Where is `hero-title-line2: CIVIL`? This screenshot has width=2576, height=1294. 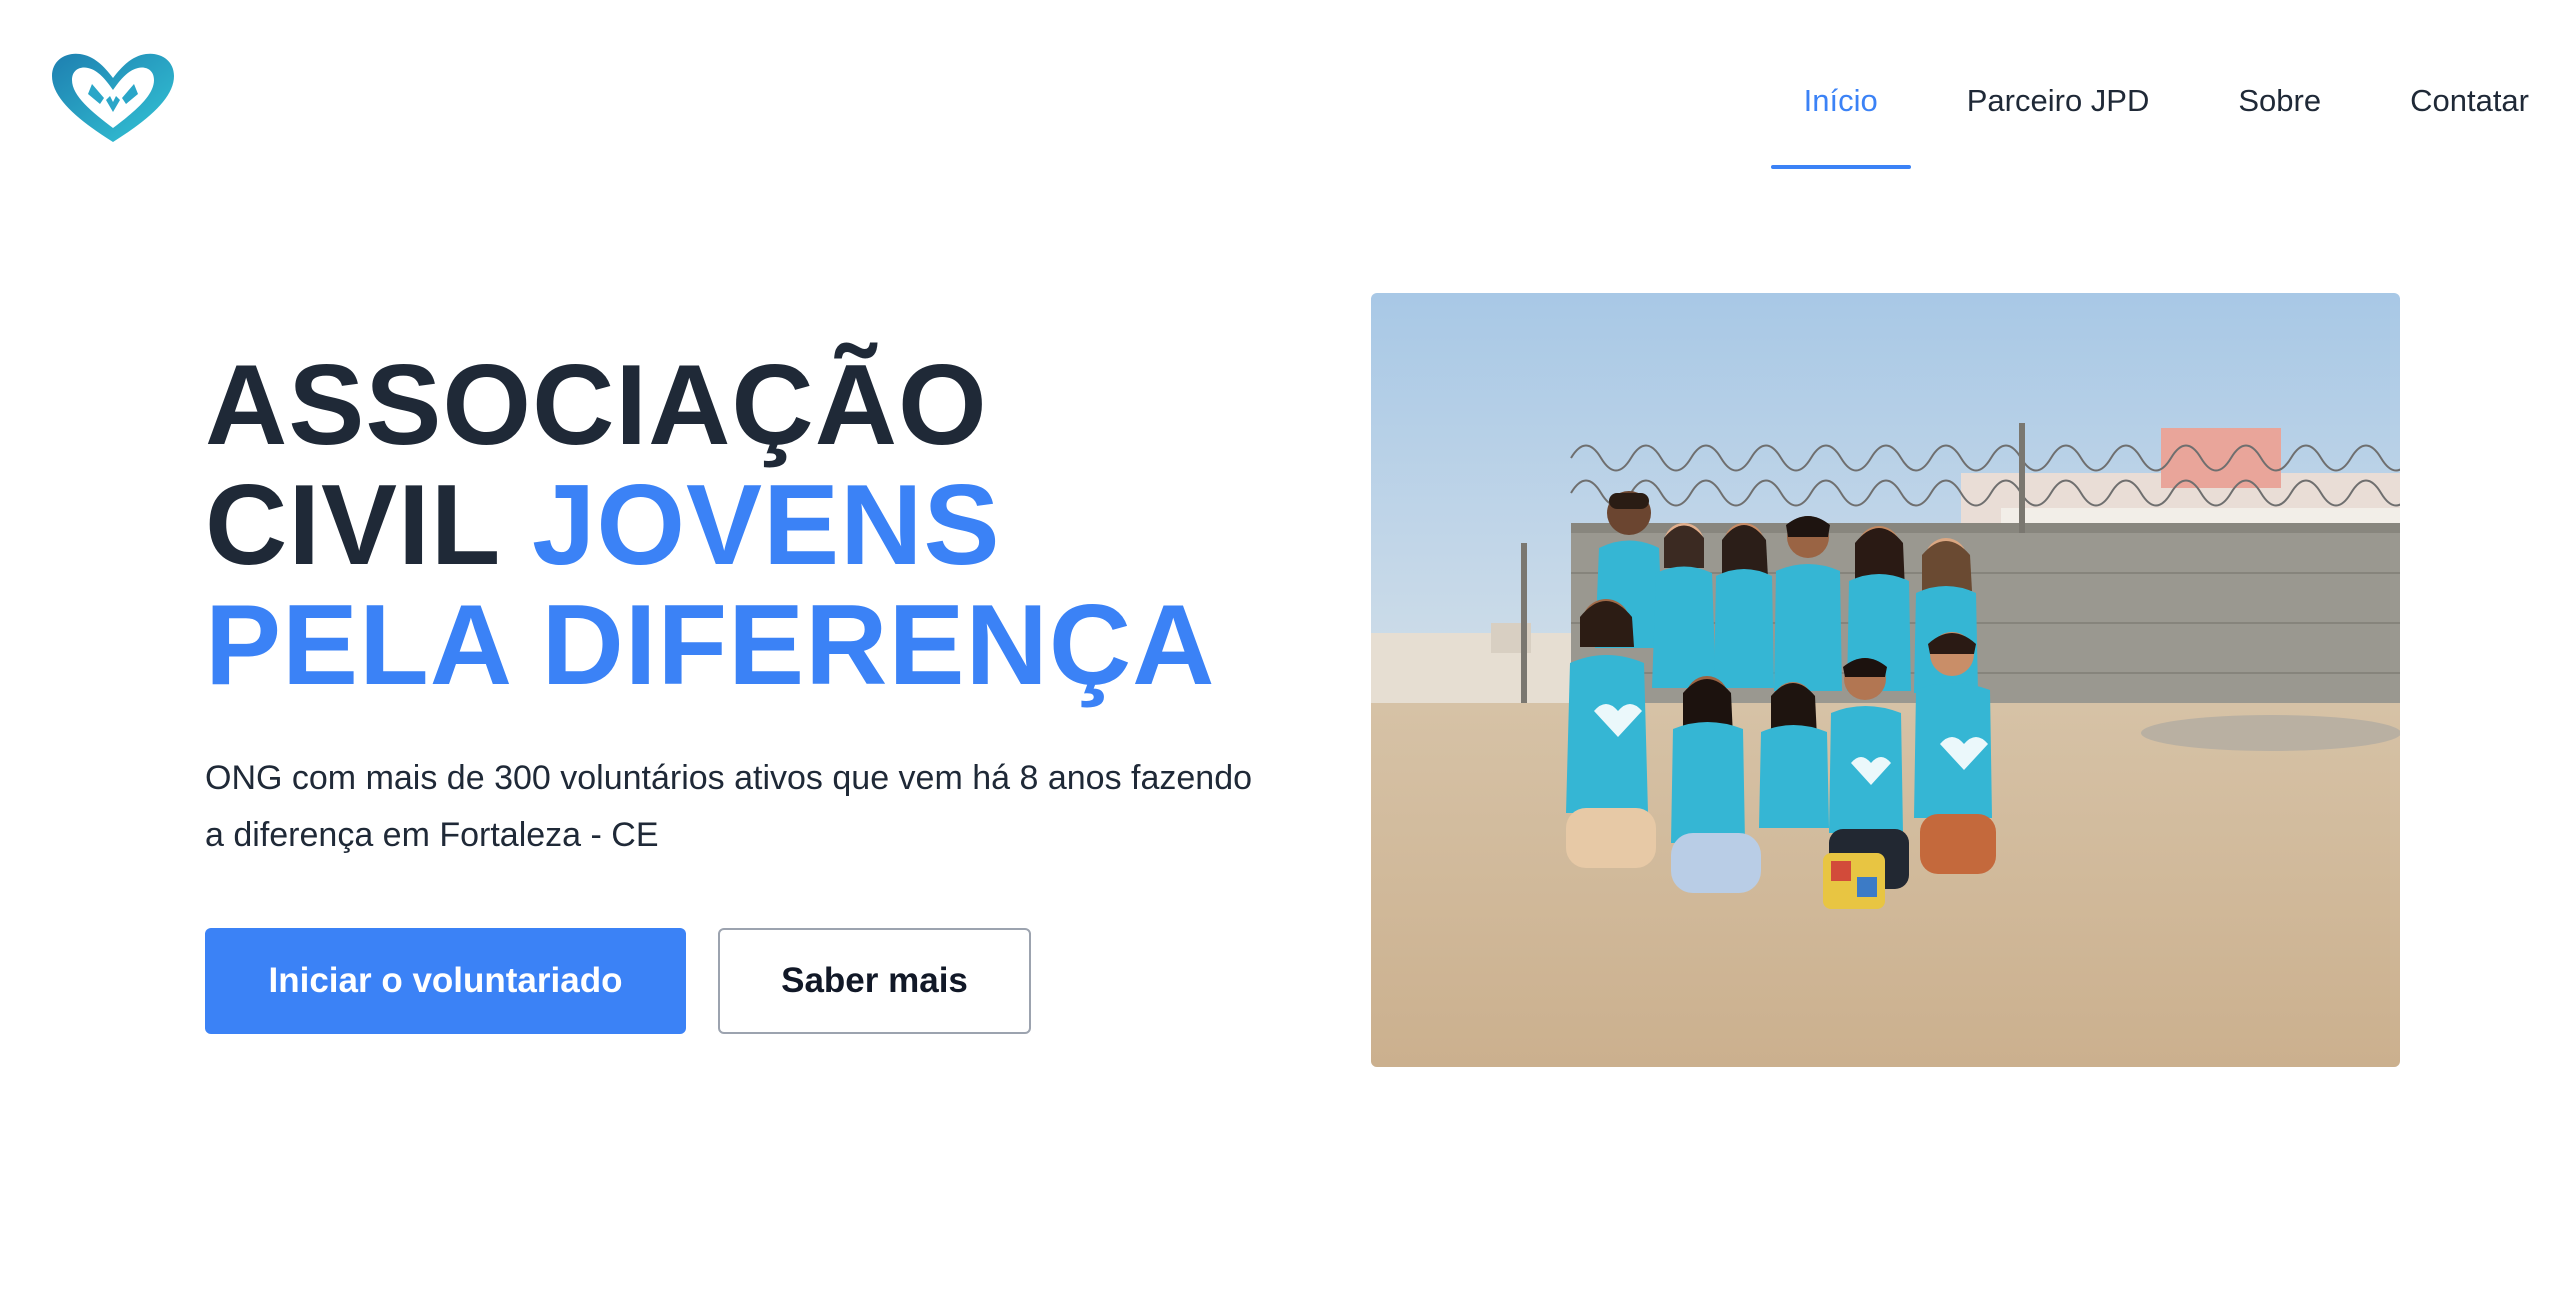 hero-title-line2: CIVIL is located at coordinates (368, 525).